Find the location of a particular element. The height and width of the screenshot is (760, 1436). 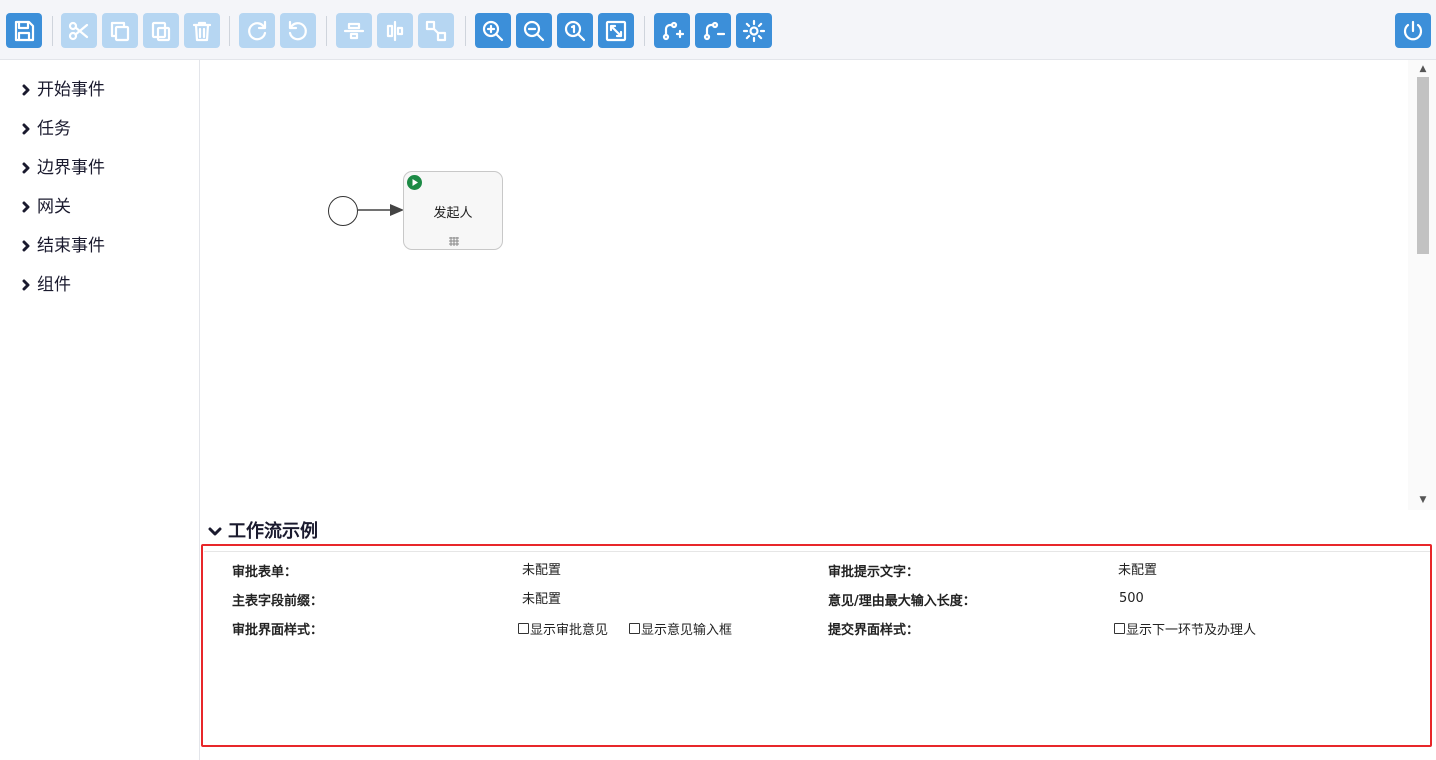

delete-button is located at coordinates (202, 30).